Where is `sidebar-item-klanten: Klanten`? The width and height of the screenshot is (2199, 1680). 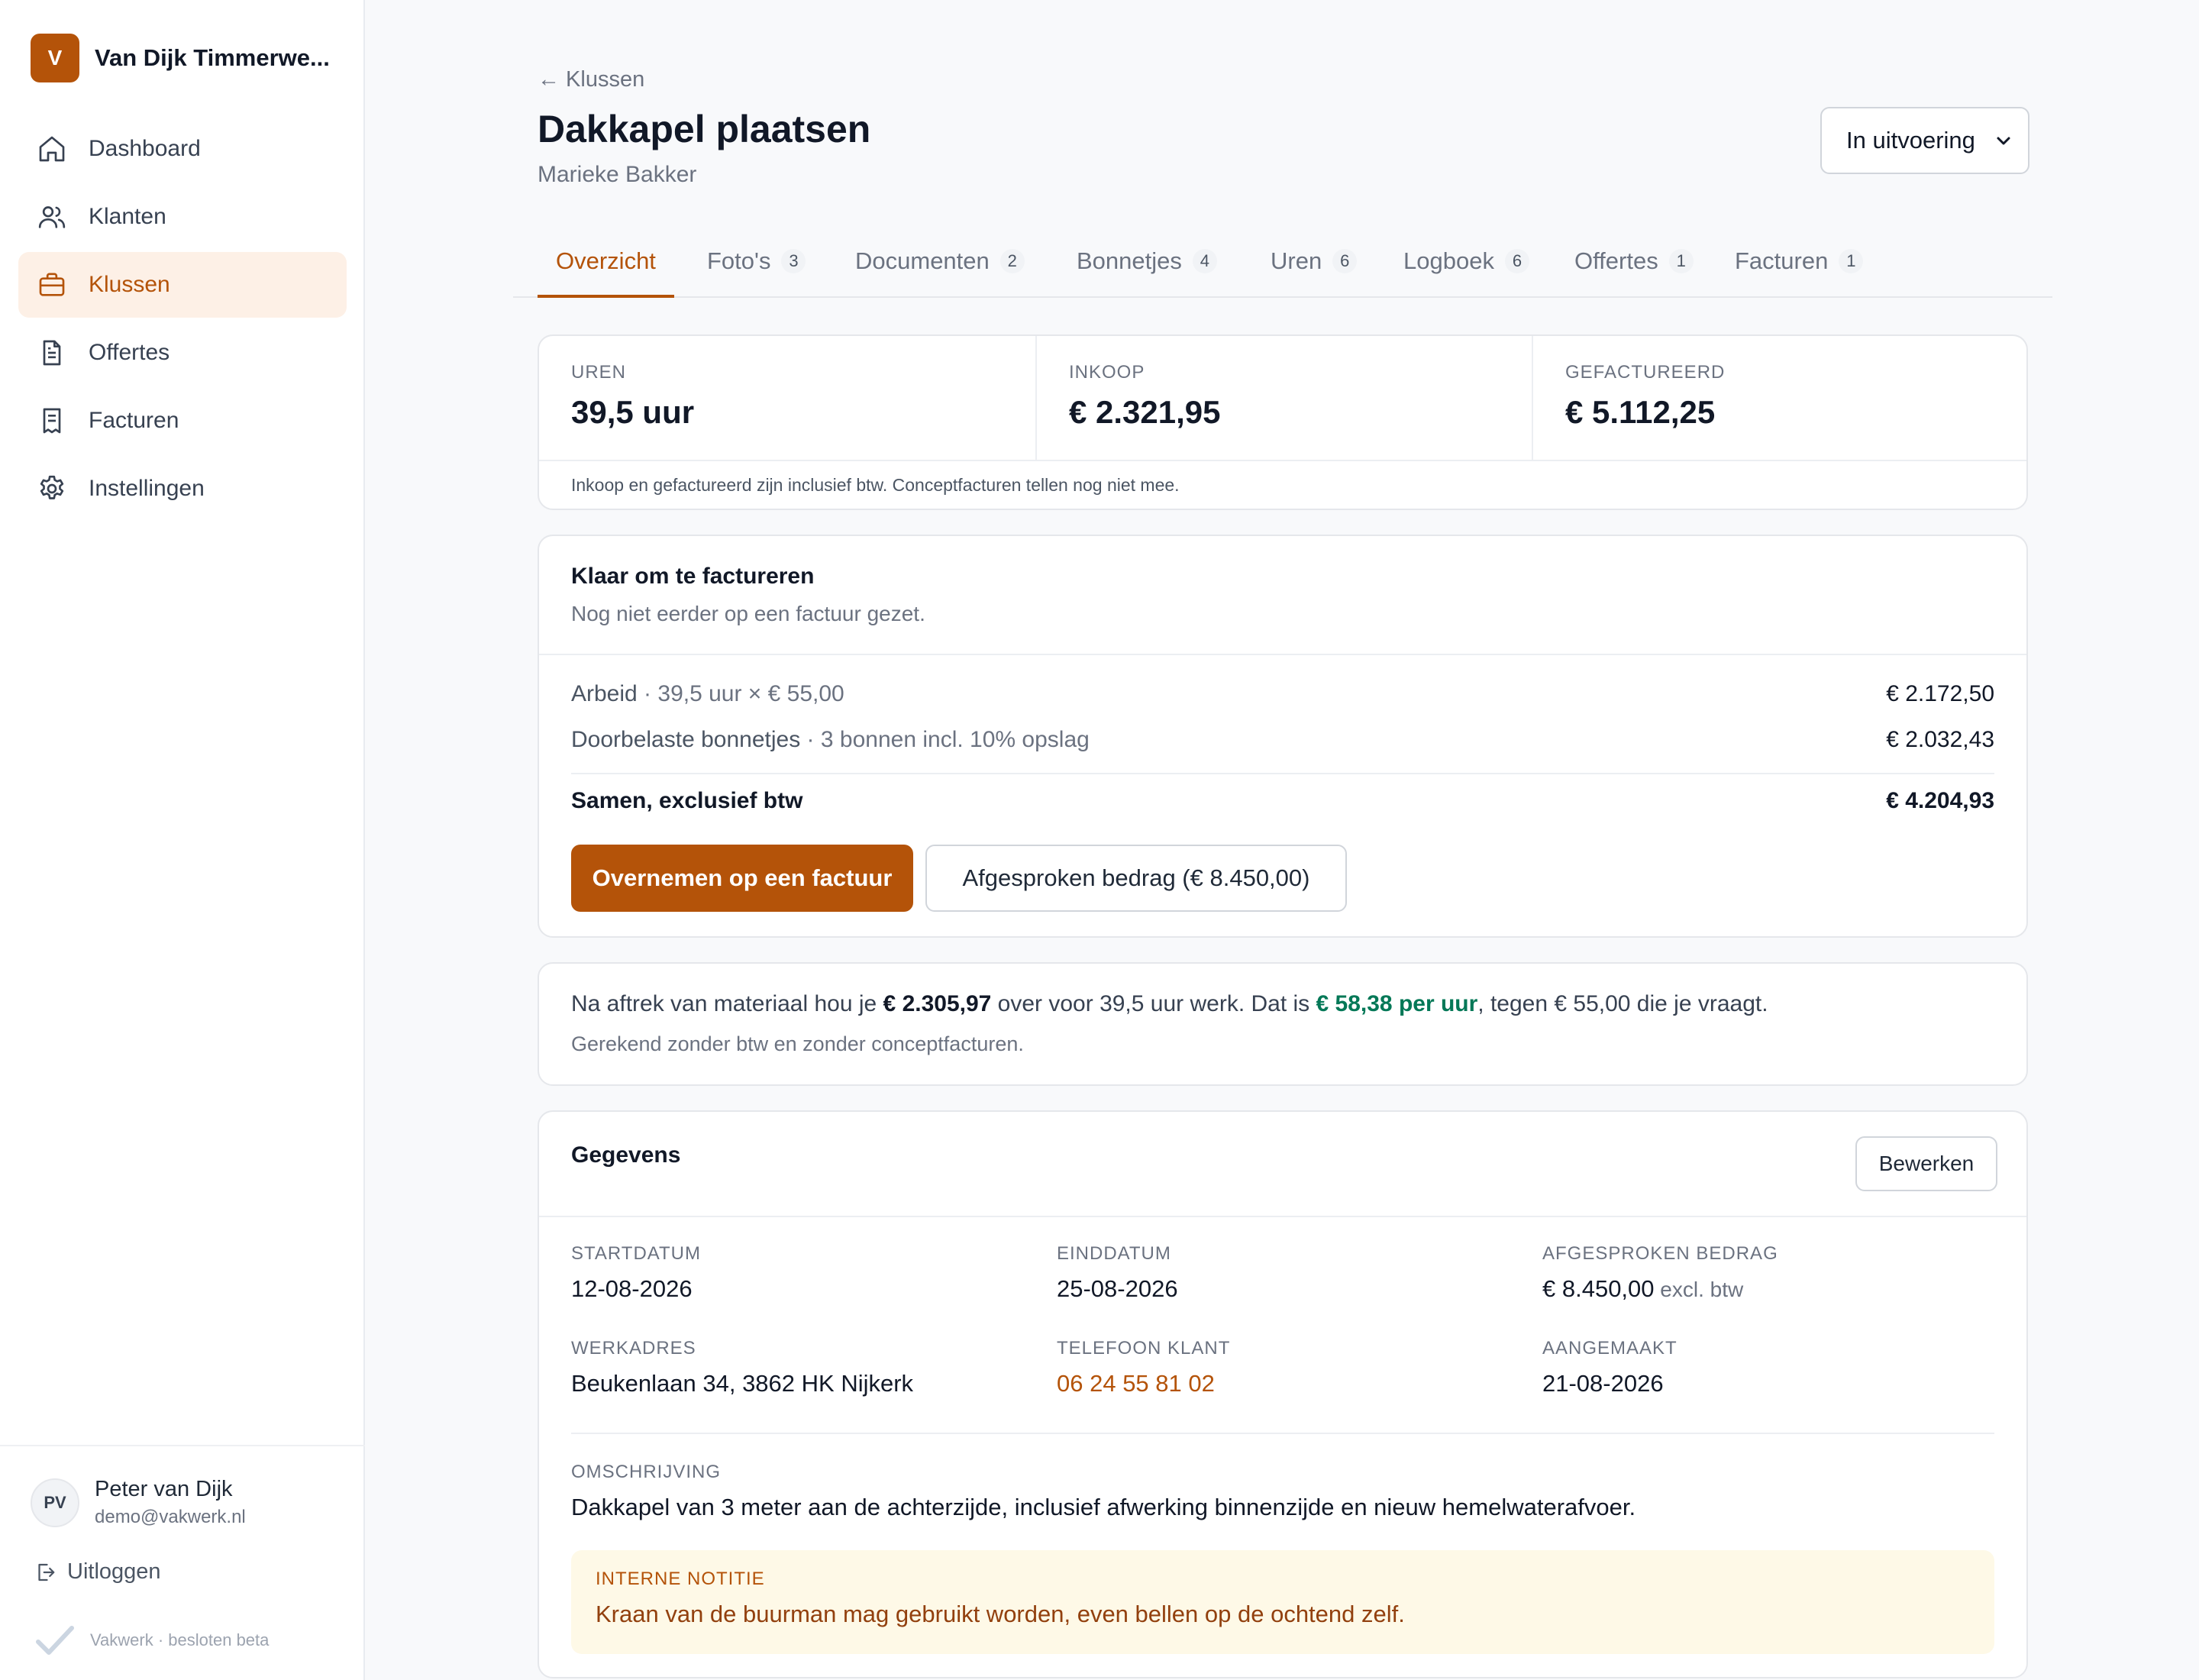
sidebar-item-klanten: Klanten is located at coordinates (182, 217).